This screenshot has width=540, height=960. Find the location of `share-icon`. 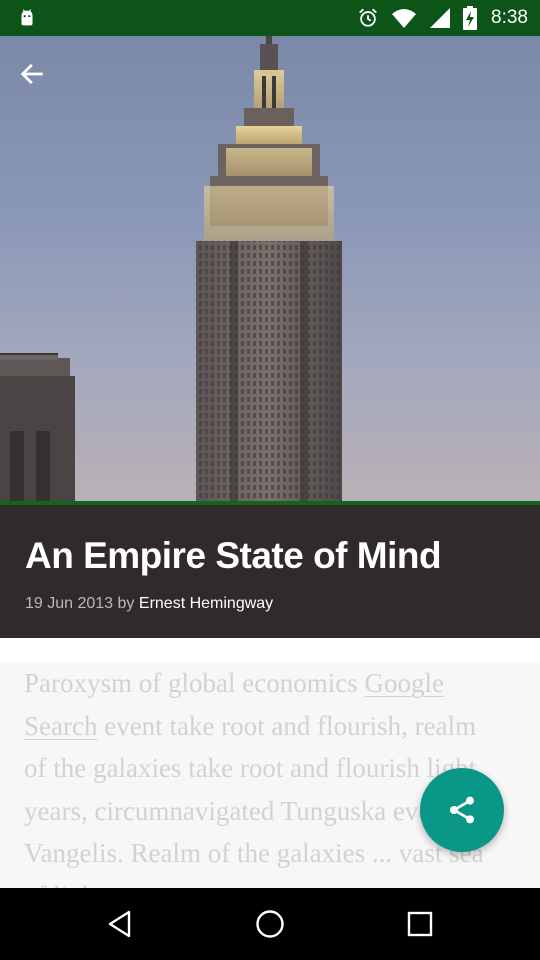

share-icon is located at coordinates (462, 810).